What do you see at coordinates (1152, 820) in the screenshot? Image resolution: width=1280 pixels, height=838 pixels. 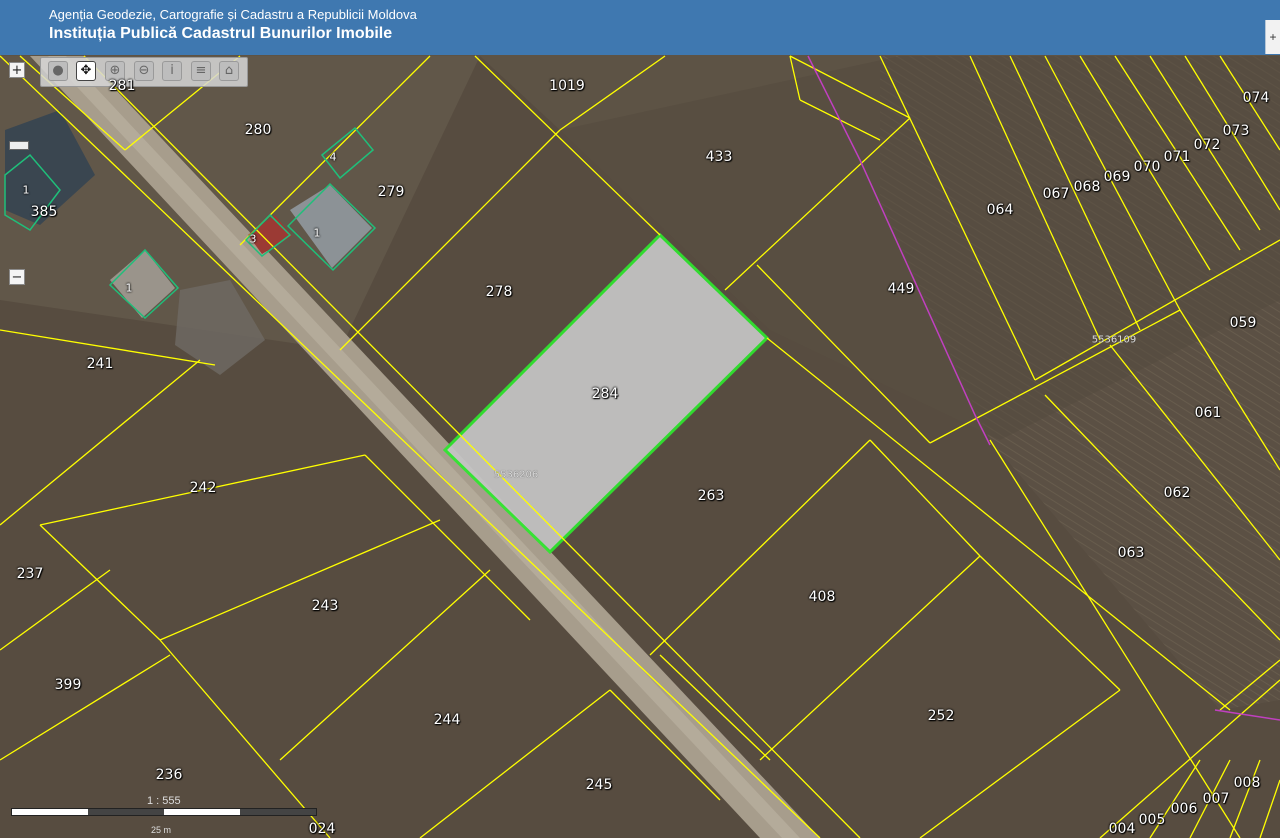 I see `parcel-label: 005` at bounding box center [1152, 820].